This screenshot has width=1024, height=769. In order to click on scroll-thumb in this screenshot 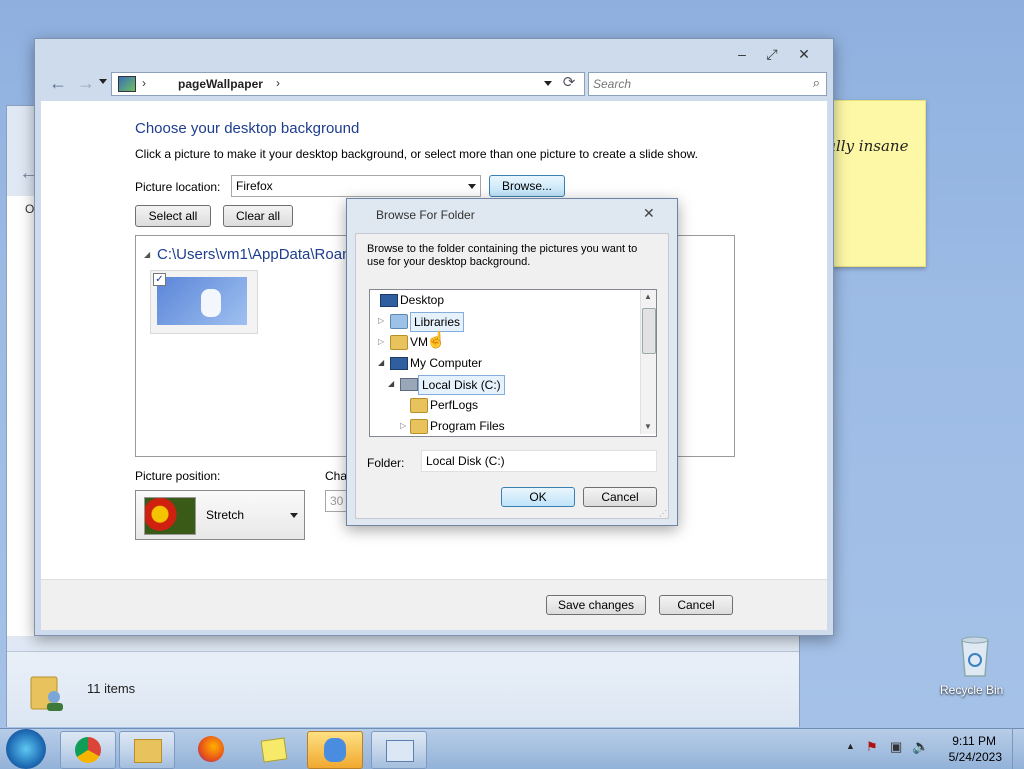, I will do `click(649, 331)`.